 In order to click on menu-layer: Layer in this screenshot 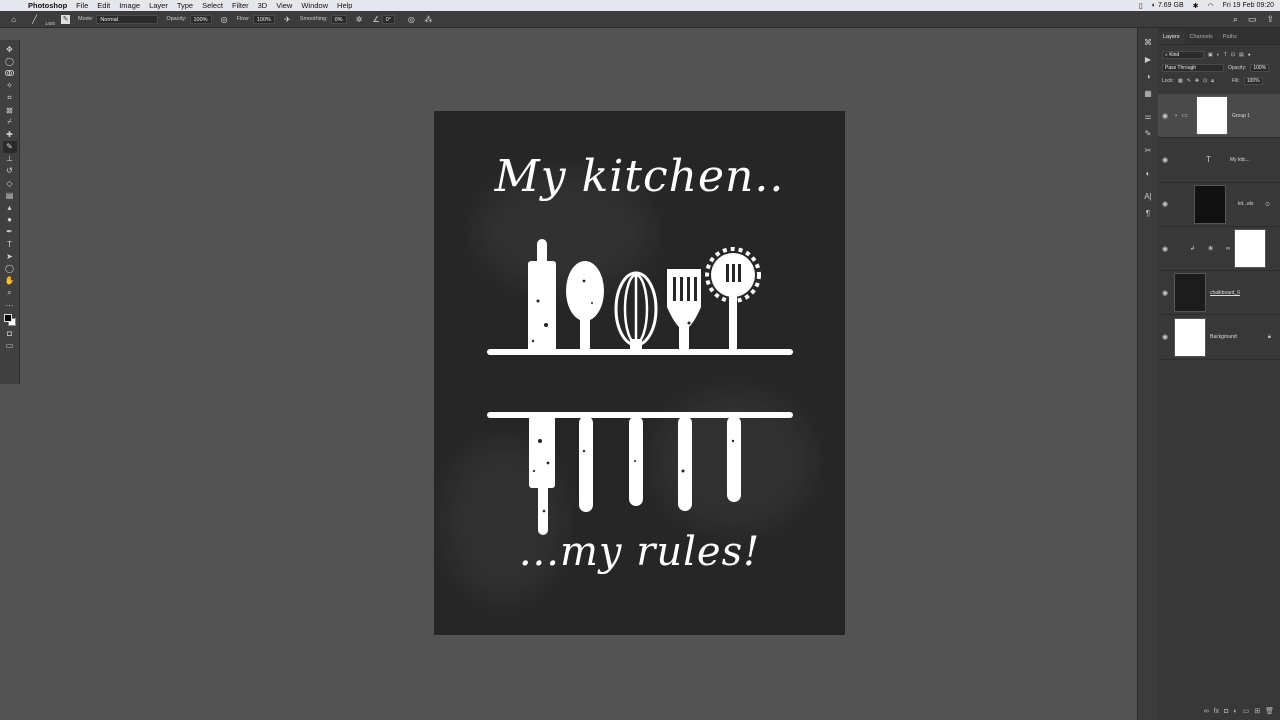, I will do `click(158, 5)`.